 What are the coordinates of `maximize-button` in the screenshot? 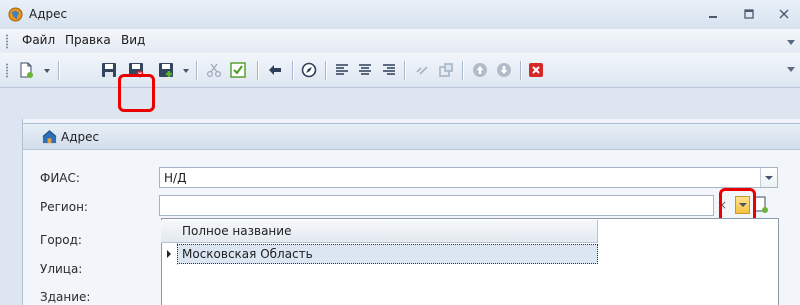 It's located at (749, 14).